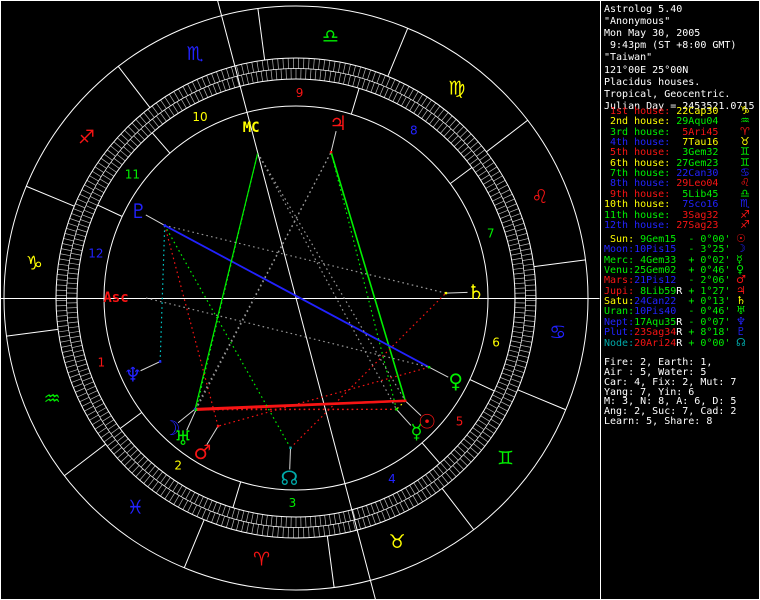 Image resolution: width=760 pixels, height=600 pixels. Describe the element at coordinates (675, 290) in the screenshot. I see `planet-row: Jupi: 8Lib59R + 1°27' ♃` at that location.